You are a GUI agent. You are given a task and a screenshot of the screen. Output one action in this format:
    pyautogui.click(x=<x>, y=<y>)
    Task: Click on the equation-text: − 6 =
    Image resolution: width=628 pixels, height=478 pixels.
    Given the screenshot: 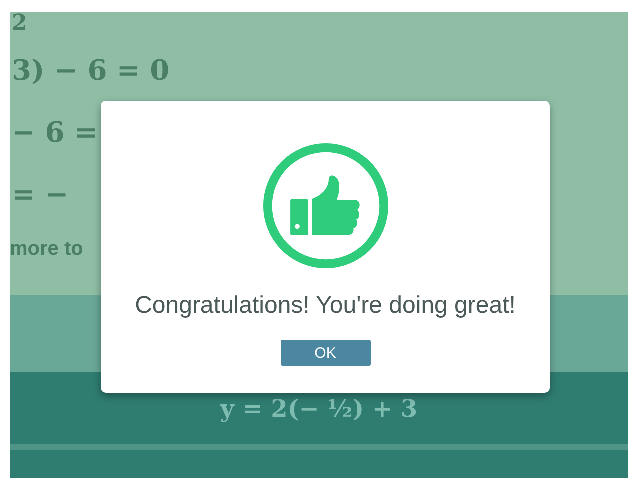 What is the action you would take?
    pyautogui.click(x=55, y=133)
    